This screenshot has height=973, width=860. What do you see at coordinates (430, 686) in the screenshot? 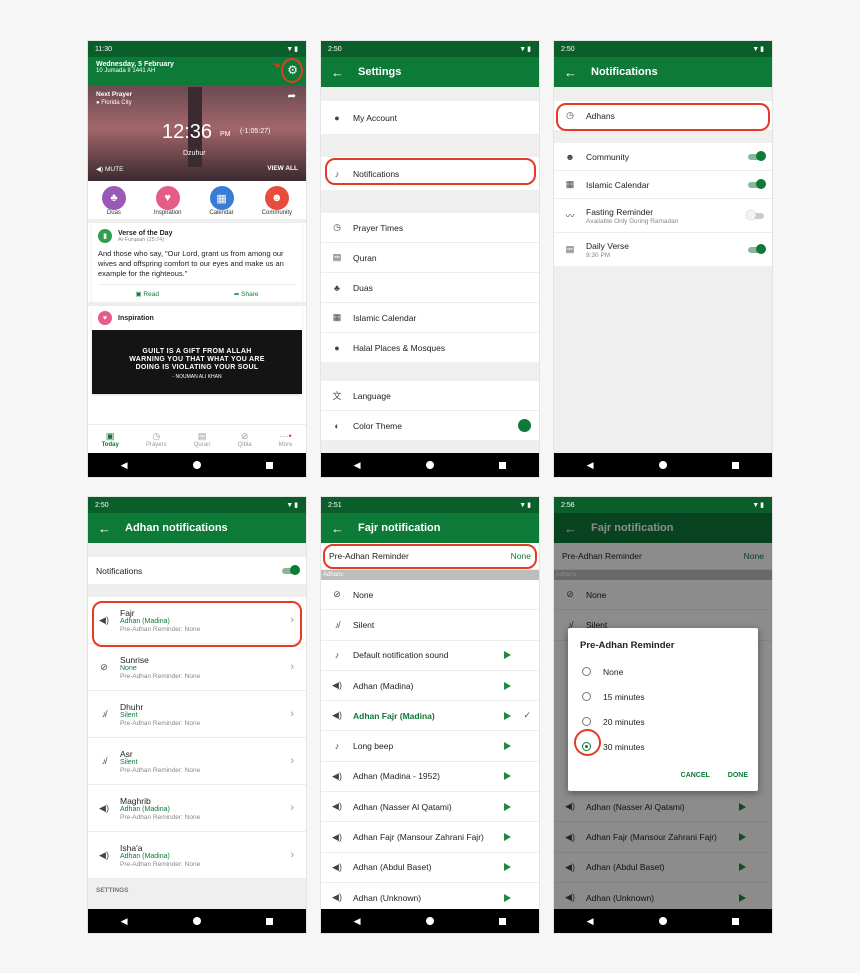
I see `sound-adhan-madina: ◀) Adhan (Madina)` at bounding box center [430, 686].